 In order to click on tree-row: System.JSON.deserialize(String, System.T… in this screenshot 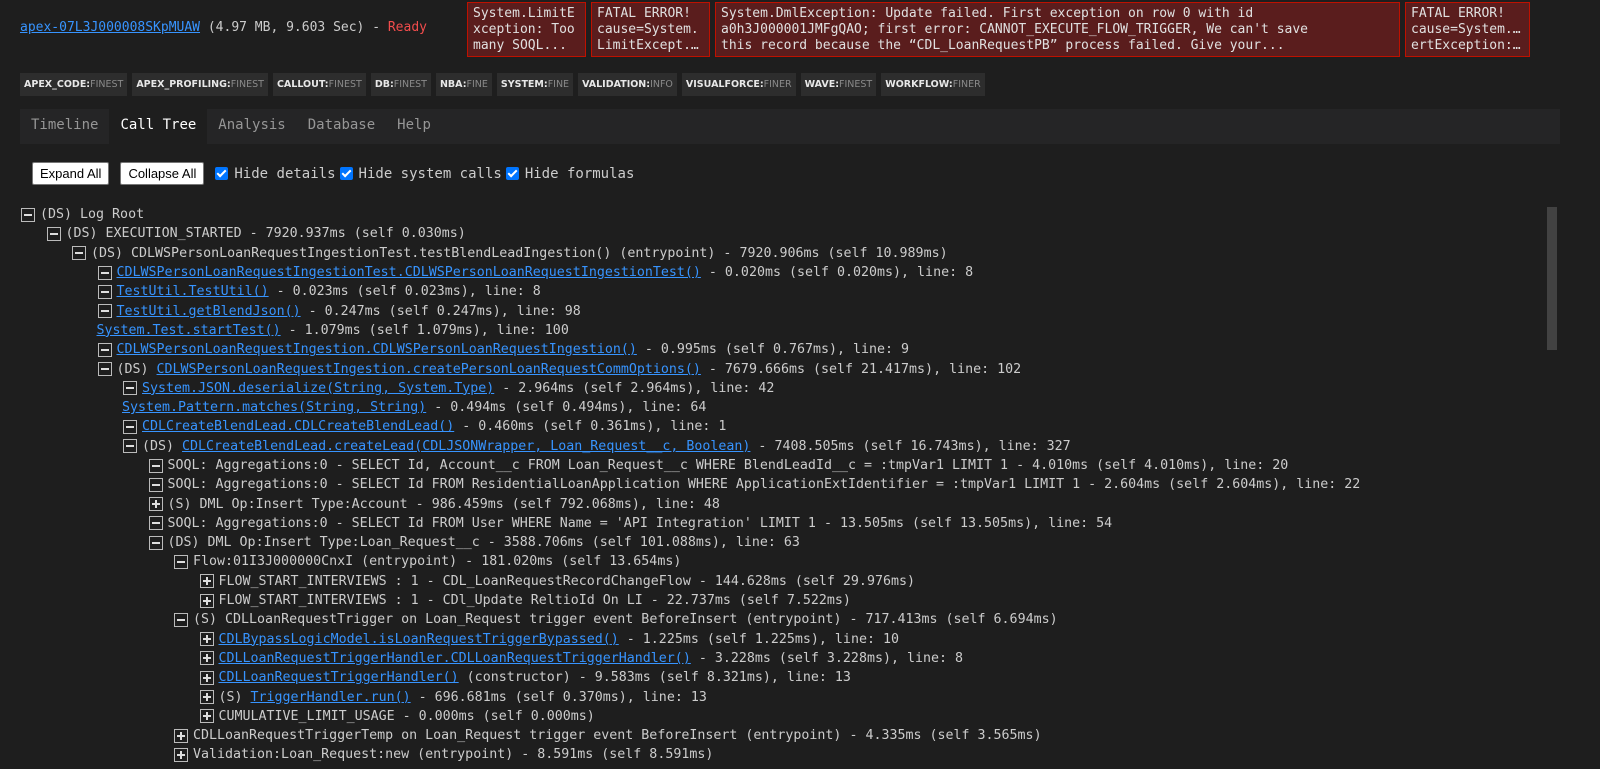, I will do `click(782, 388)`.